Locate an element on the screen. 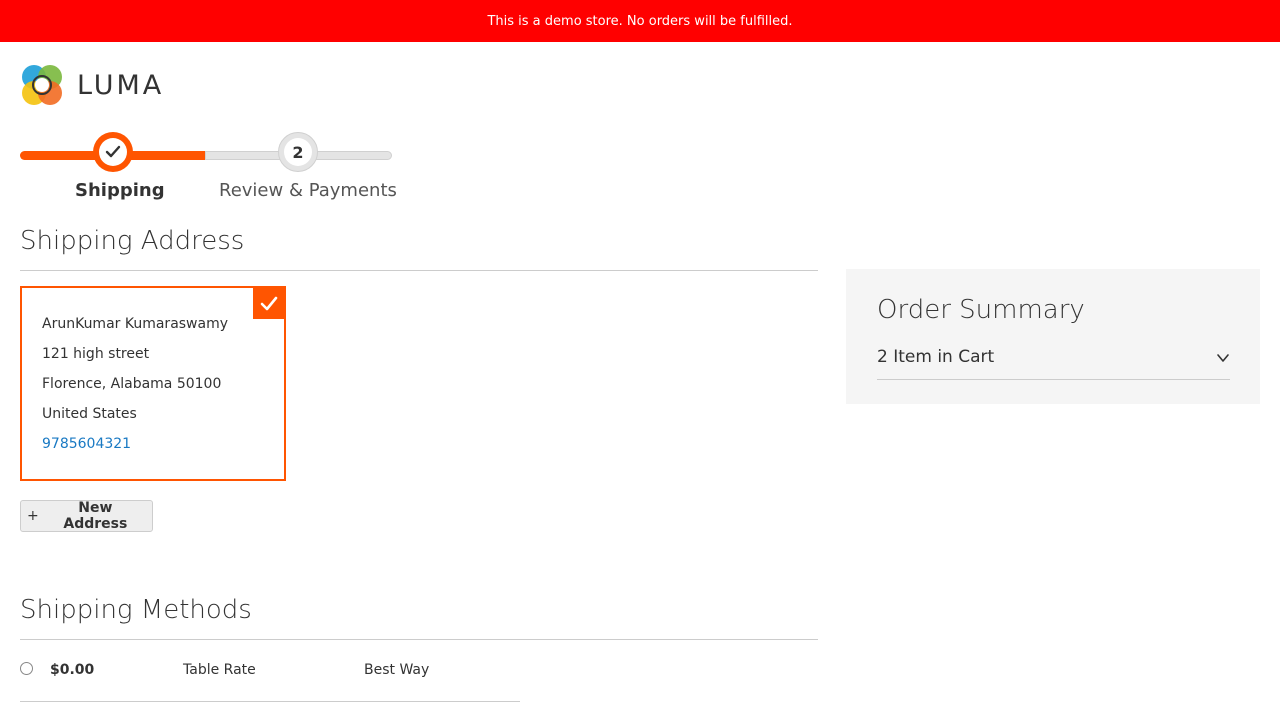 This screenshot has width=1280, height=720. luma-logo-text: LUMA is located at coordinates (121, 85).